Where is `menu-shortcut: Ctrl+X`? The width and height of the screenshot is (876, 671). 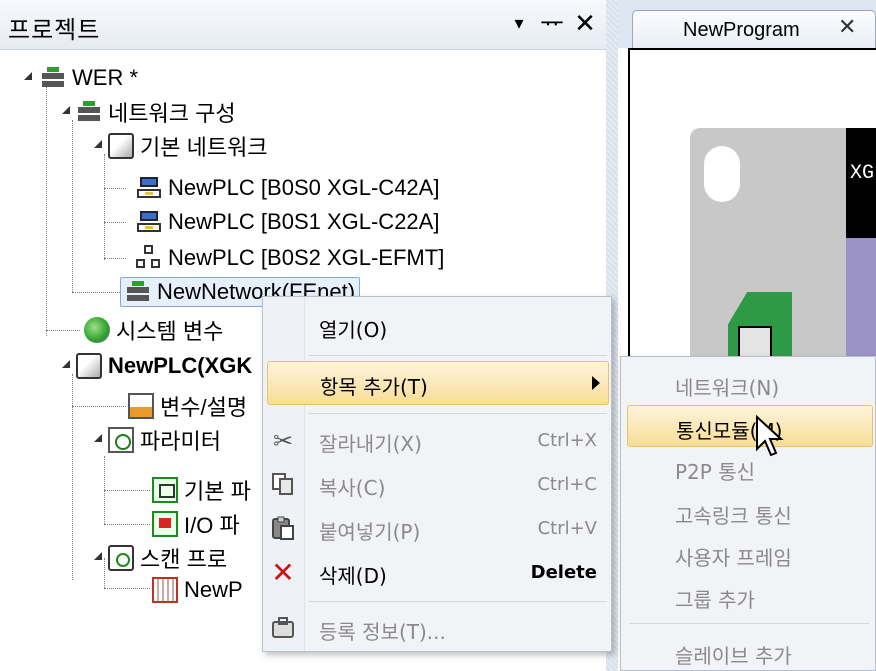
menu-shortcut: Ctrl+X is located at coordinates (567, 440).